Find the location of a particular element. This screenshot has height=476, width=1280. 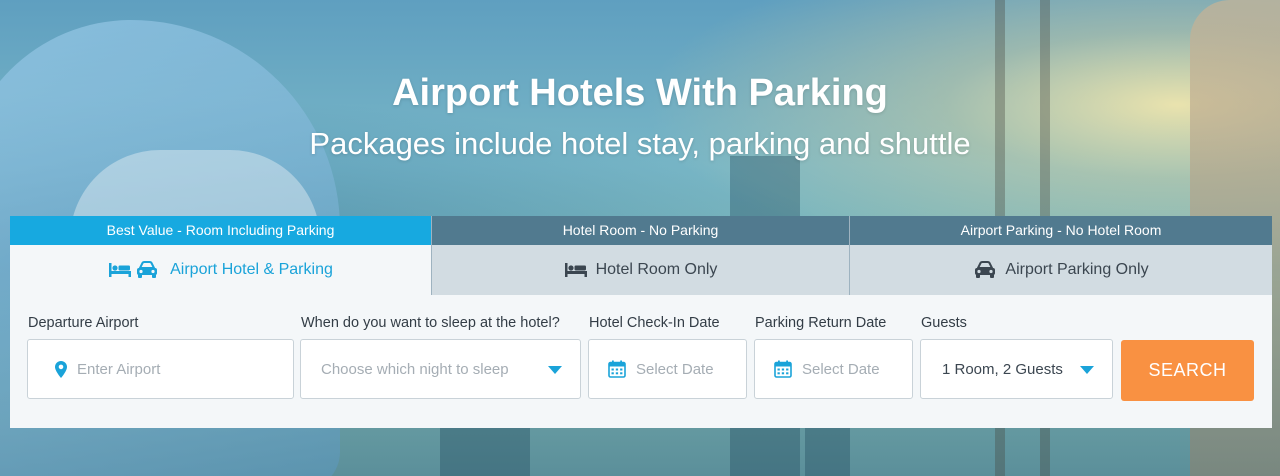

sleep-night-select: Choose which night to sleep is located at coordinates (440, 369).